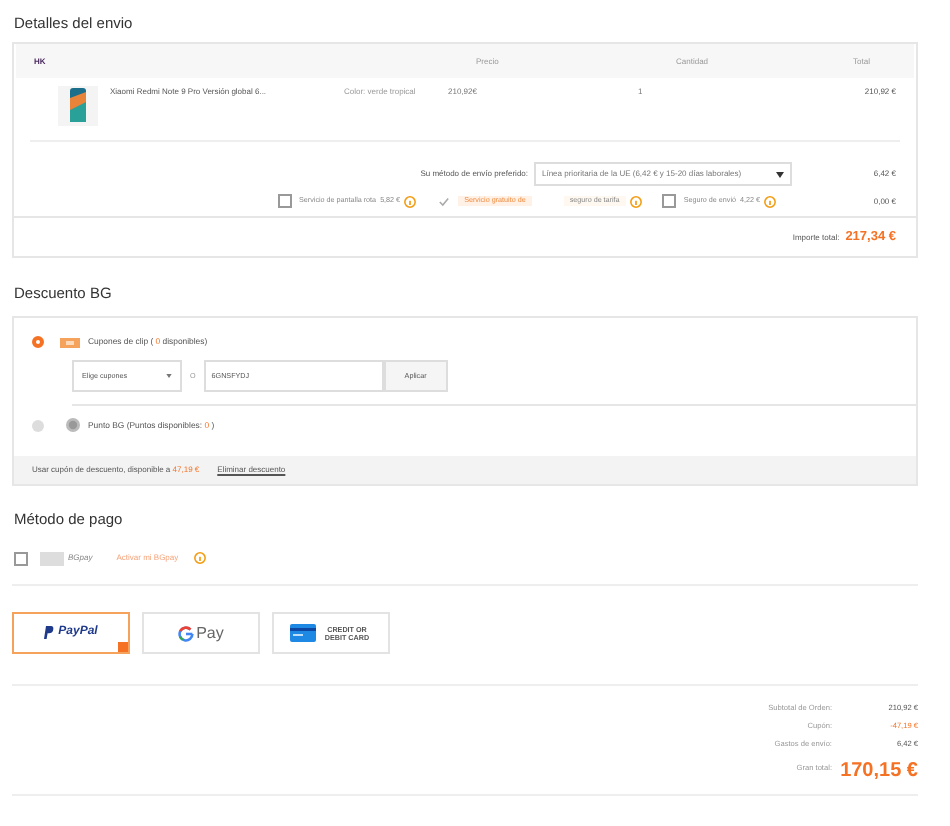  What do you see at coordinates (186, 633) in the screenshot?
I see `google-g-icon` at bounding box center [186, 633].